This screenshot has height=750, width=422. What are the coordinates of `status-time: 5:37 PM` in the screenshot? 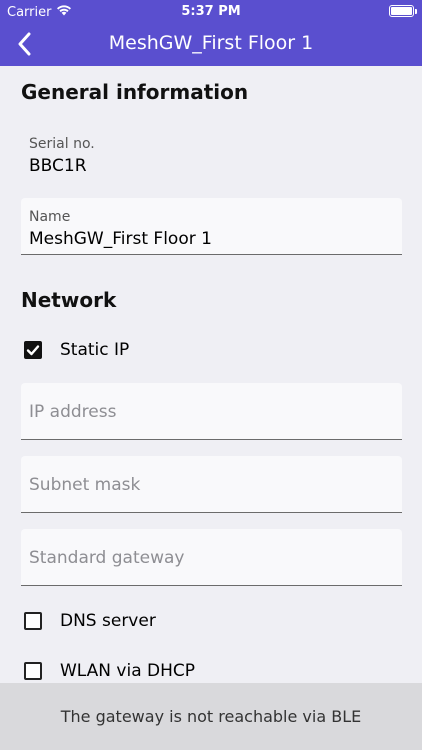 It's located at (211, 11).